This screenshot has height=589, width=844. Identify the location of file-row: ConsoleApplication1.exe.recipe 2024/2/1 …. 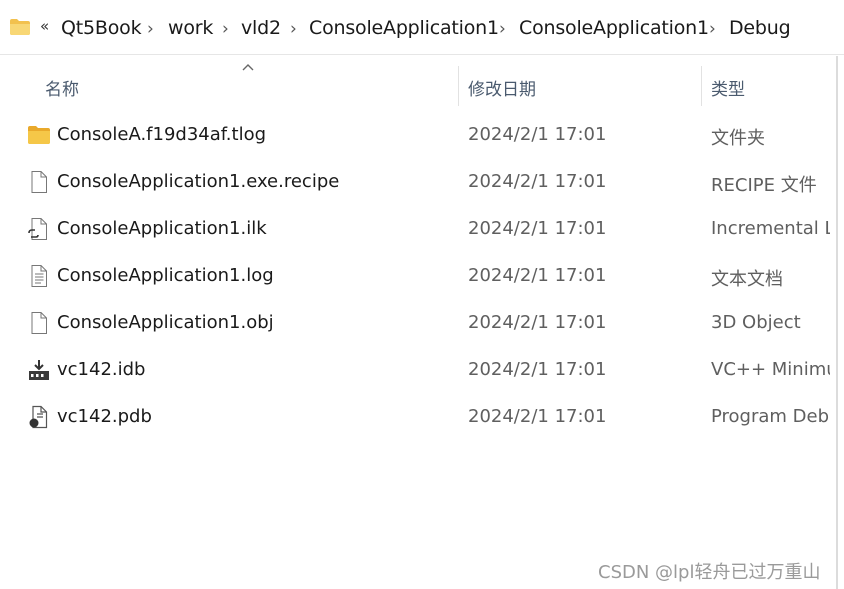
(422, 183).